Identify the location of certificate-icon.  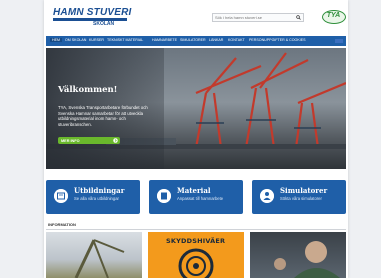
(61, 196).